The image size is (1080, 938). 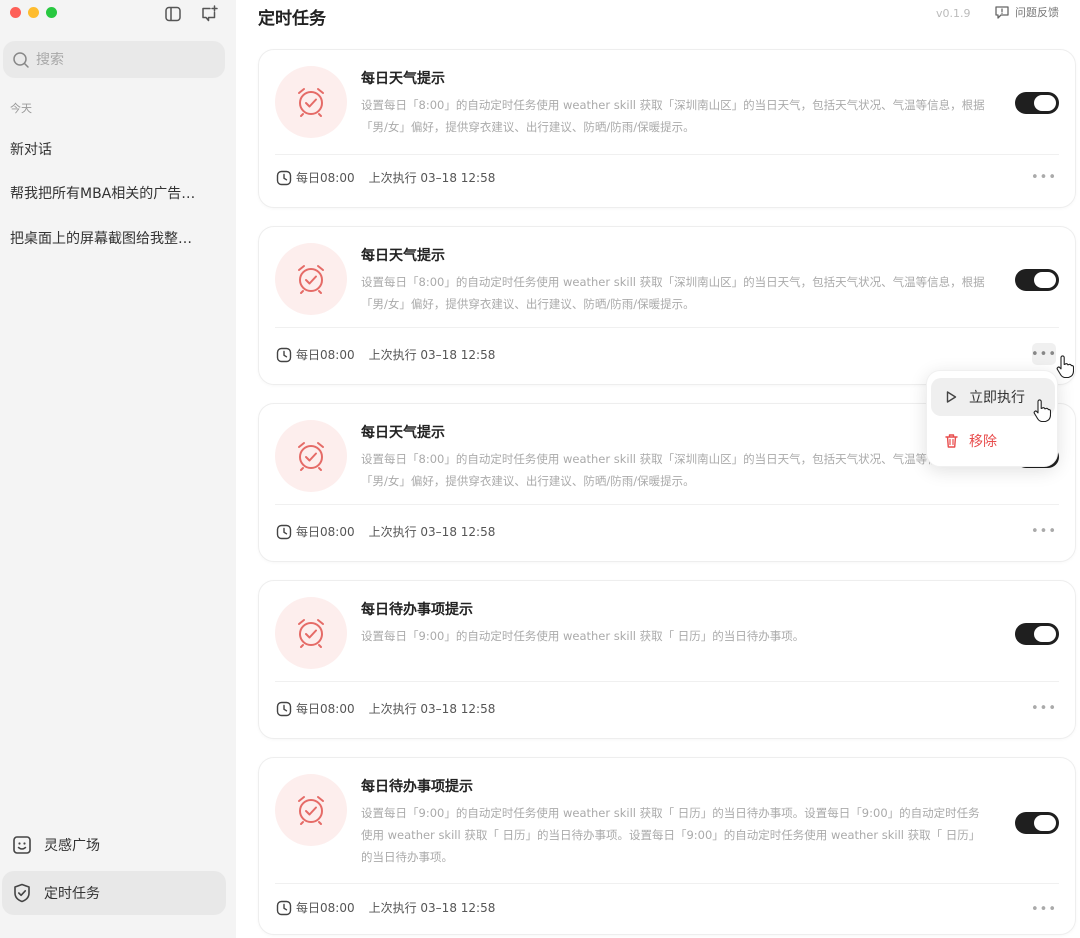 I want to click on minimize-window-button, so click(x=33, y=12).